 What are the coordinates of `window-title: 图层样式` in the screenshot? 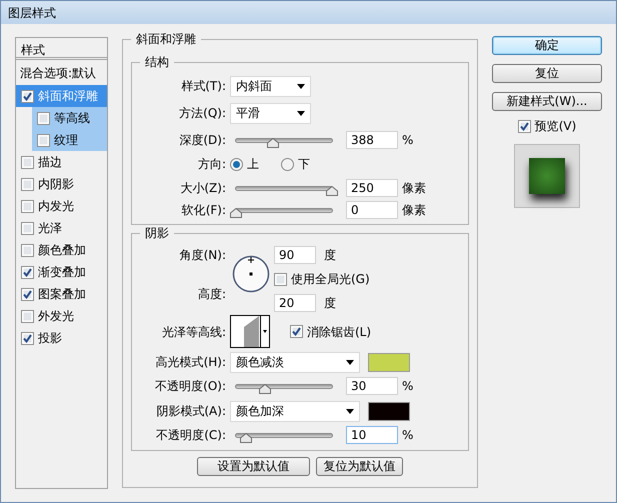 It's located at (32, 13).